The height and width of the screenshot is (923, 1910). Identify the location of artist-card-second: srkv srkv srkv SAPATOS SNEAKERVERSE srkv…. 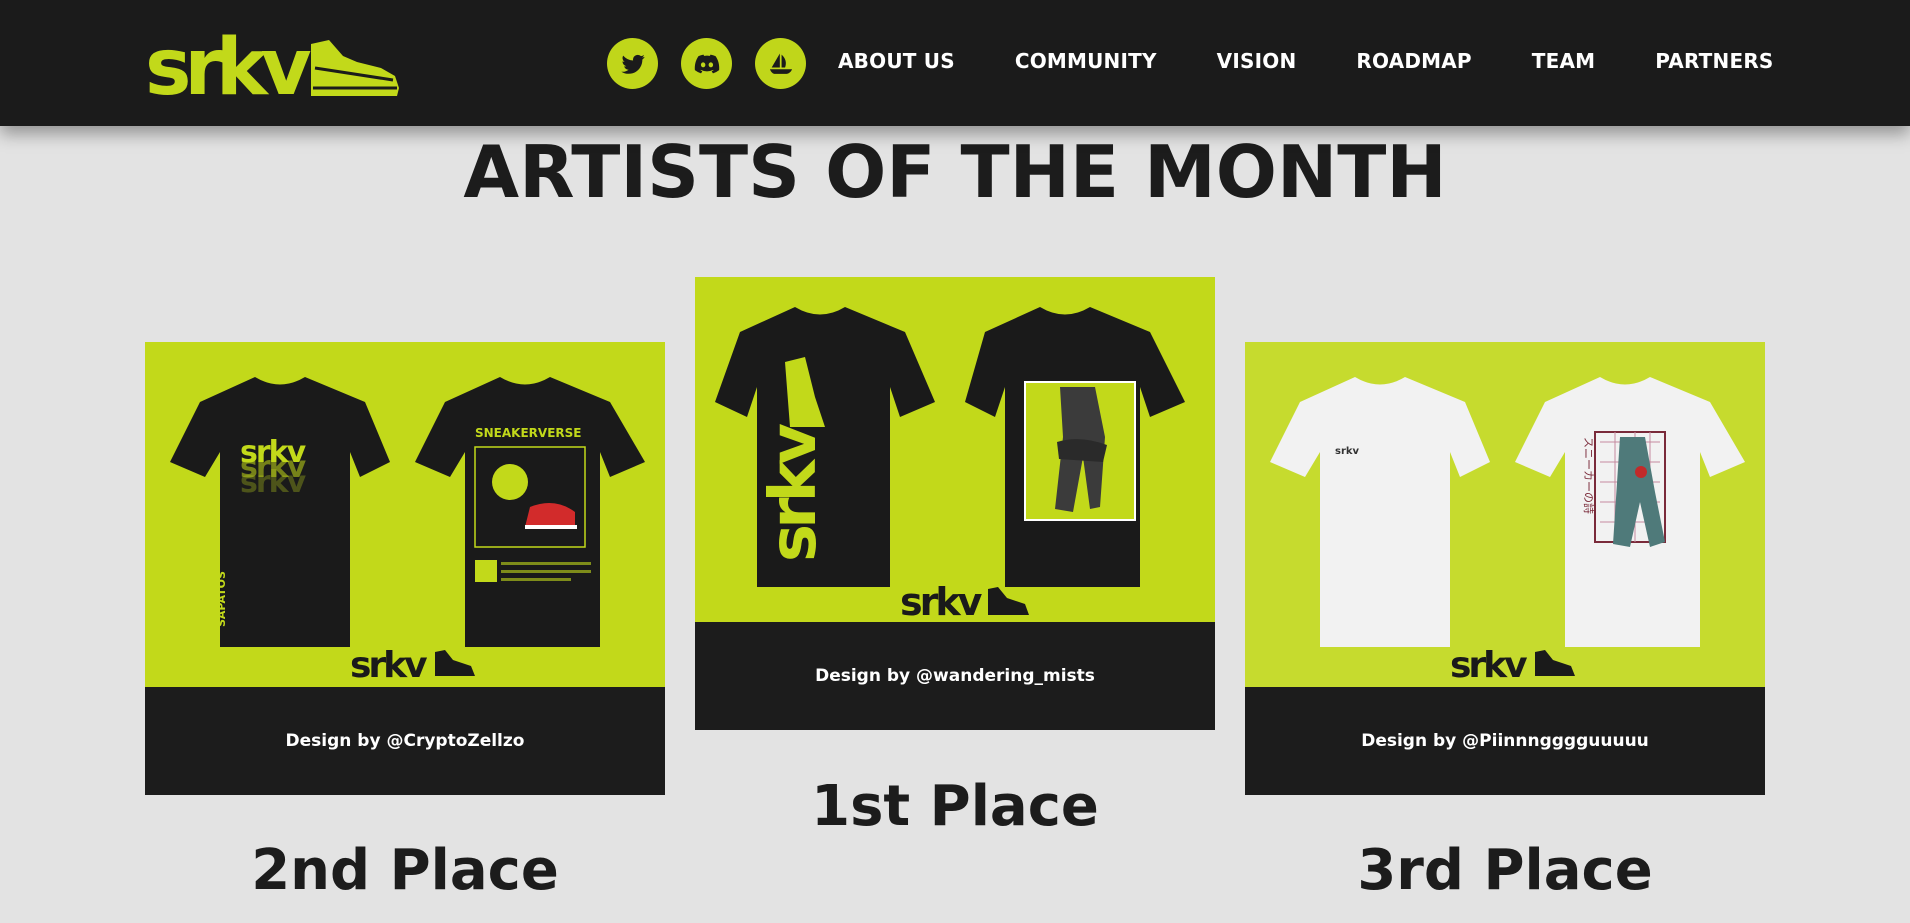
(405, 568).